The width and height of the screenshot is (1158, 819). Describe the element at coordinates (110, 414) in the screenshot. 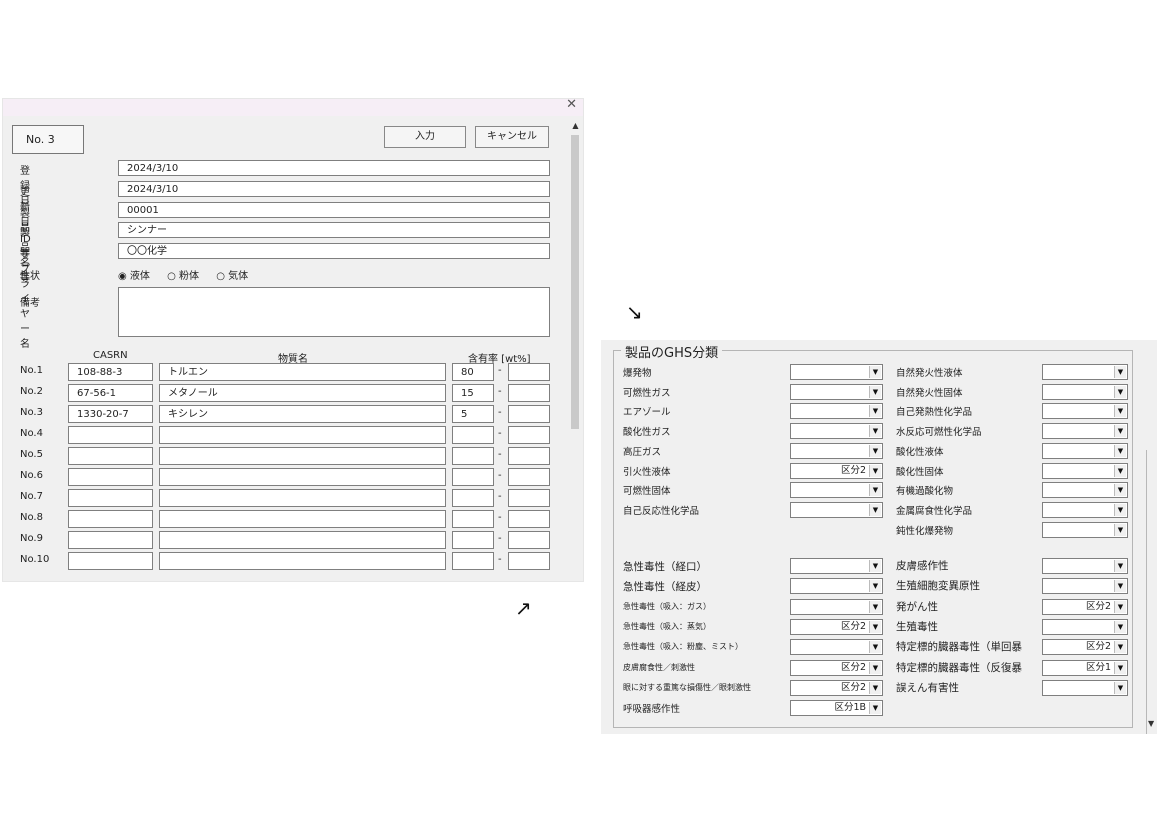

I see `casrn-input: 1330-20-7` at that location.